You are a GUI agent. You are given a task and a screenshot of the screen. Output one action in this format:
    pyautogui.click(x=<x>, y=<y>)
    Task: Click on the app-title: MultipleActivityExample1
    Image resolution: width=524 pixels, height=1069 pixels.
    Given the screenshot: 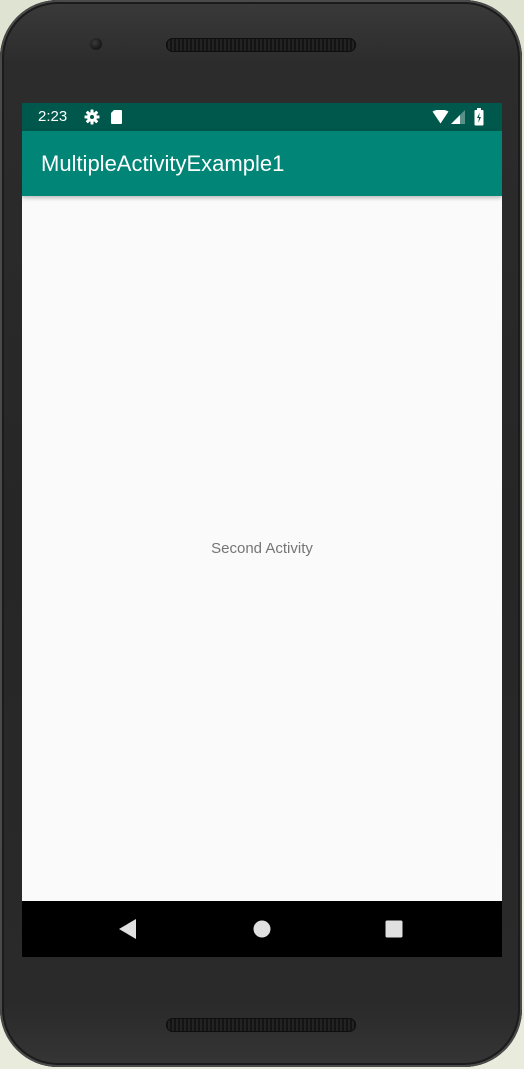 What is the action you would take?
    pyautogui.click(x=163, y=163)
    